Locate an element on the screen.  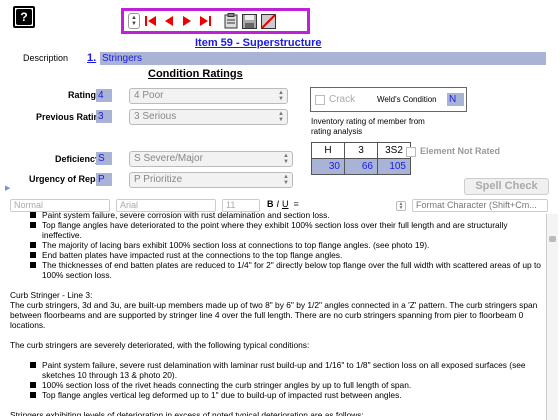
delete-icon is located at coordinates (268, 21).